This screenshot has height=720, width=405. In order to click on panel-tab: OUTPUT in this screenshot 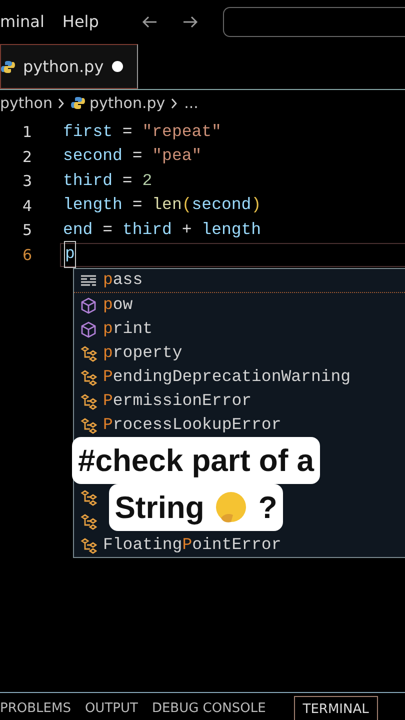, I will do `click(118, 708)`.